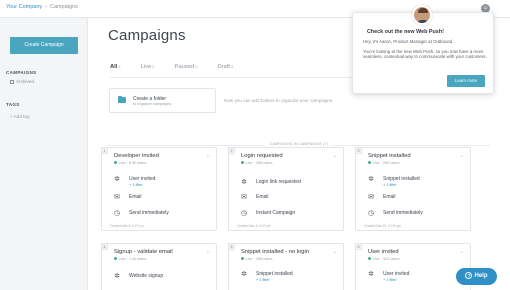  I want to click on tab-count: 2, so click(153, 66).